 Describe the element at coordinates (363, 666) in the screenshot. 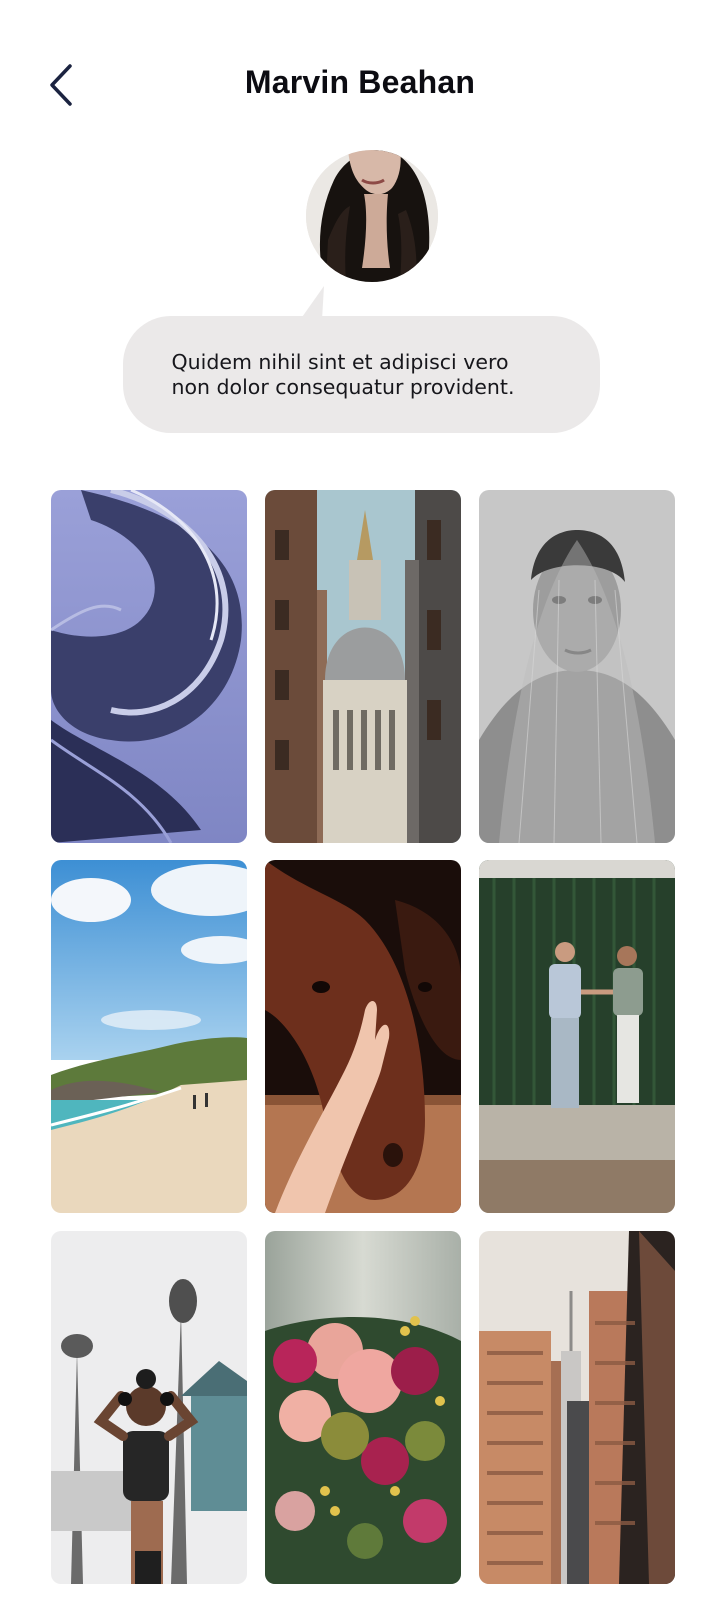

I see `photo-cathedral-dome` at that location.